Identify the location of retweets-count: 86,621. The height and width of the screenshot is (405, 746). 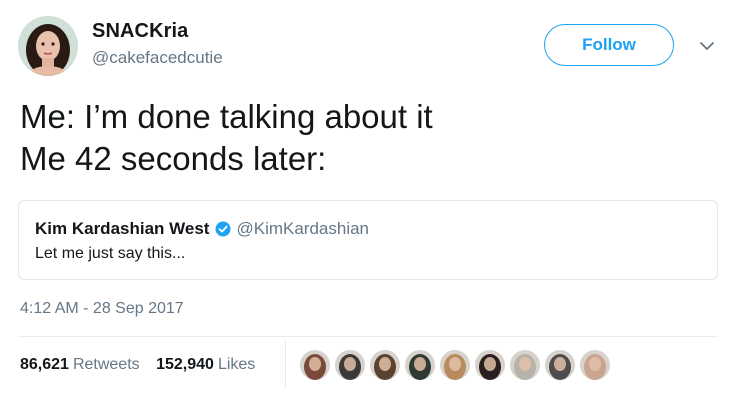
(44, 364).